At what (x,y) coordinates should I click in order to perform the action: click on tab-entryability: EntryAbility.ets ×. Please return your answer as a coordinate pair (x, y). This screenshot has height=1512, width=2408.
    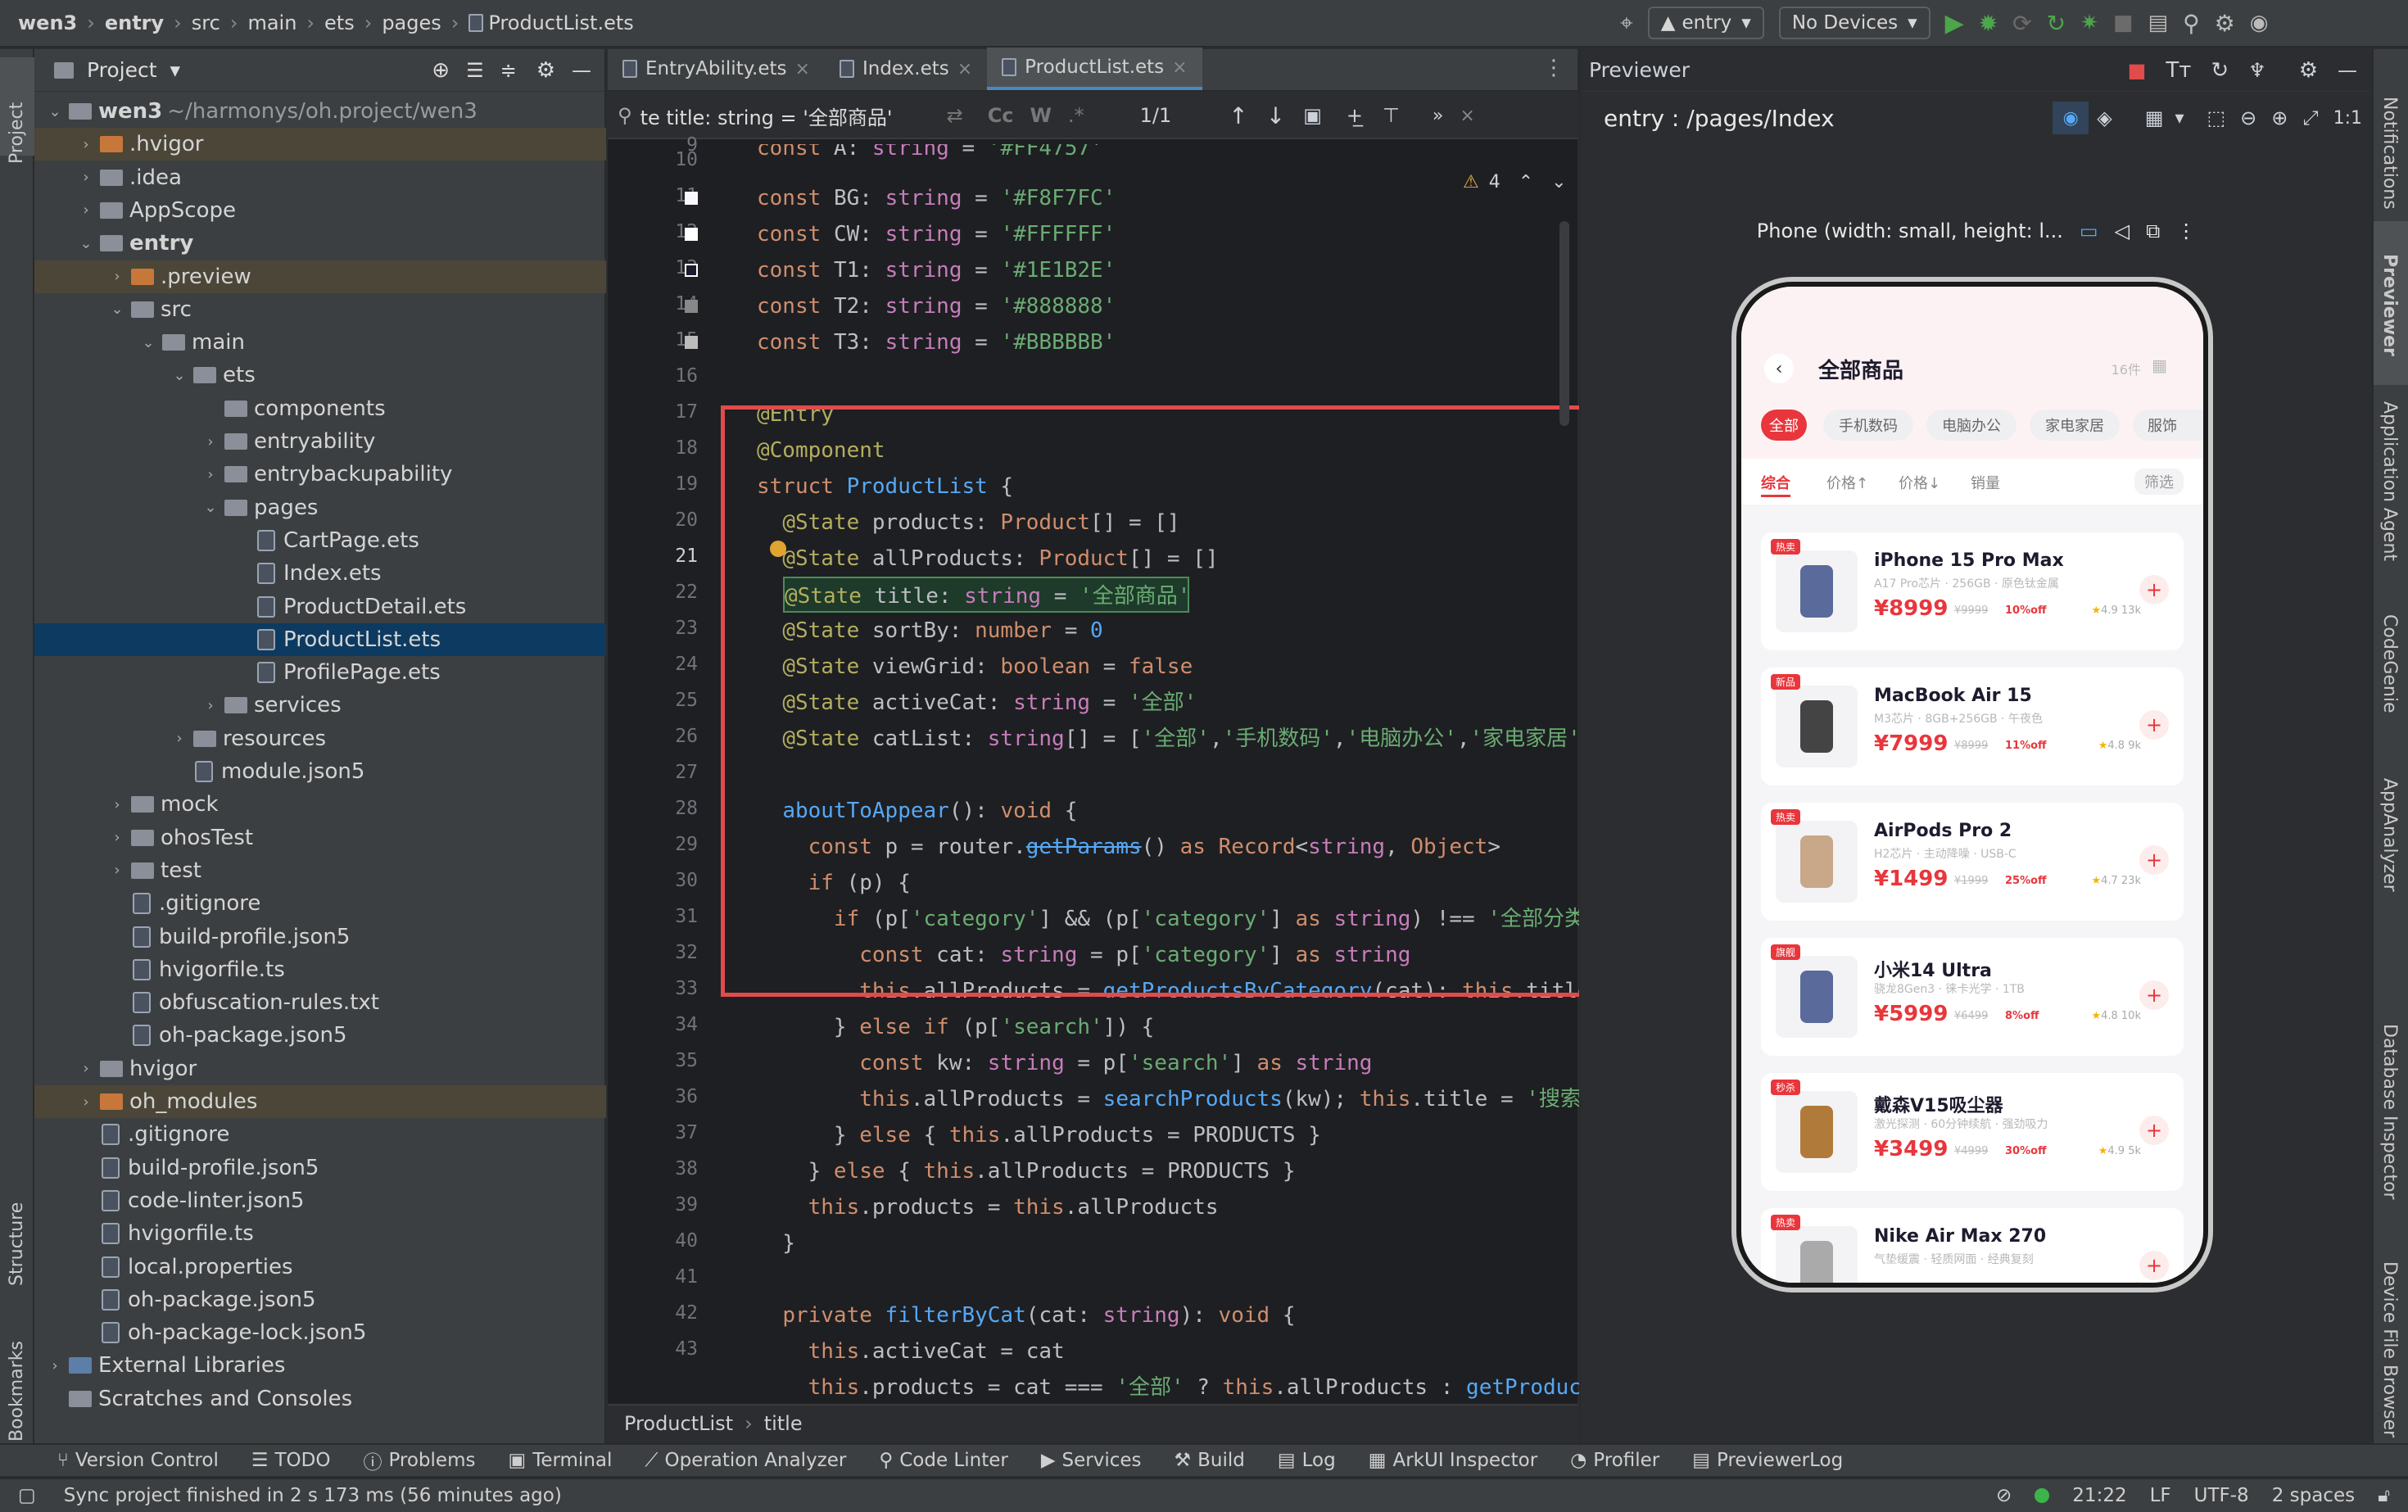
    Looking at the image, I should click on (716, 69).